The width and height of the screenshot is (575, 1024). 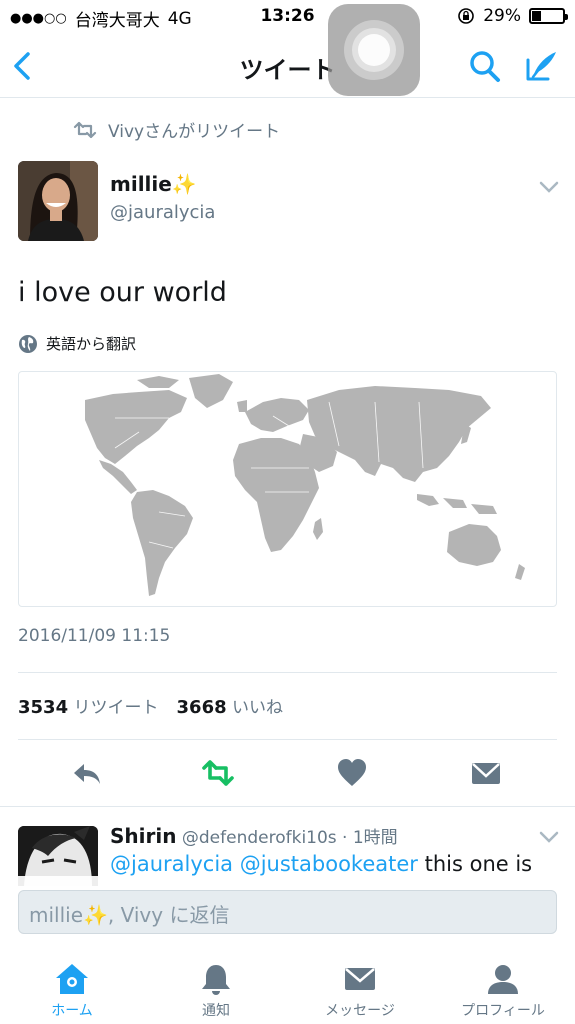 What do you see at coordinates (28, 343) in the screenshot?
I see `globe-icon` at bounding box center [28, 343].